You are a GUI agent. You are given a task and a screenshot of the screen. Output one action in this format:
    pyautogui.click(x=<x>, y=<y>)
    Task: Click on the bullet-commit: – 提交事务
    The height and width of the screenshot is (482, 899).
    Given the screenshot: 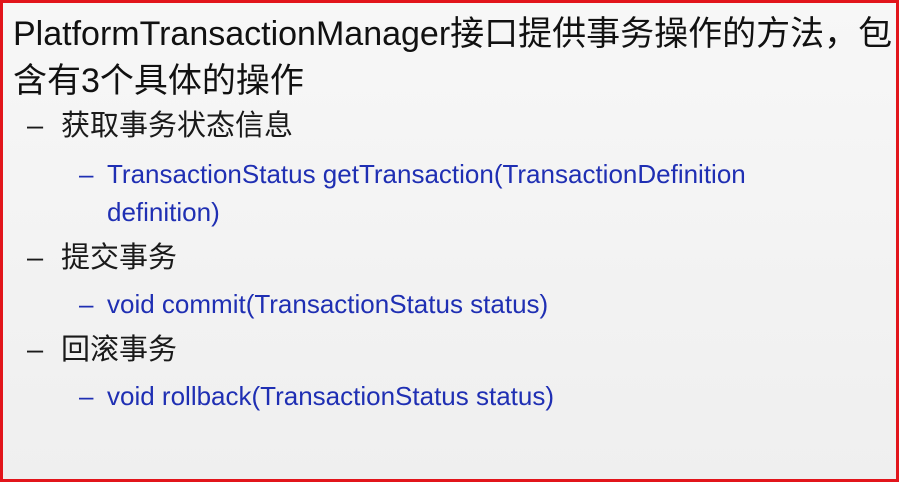 What is the action you would take?
    pyautogui.click(x=227, y=258)
    